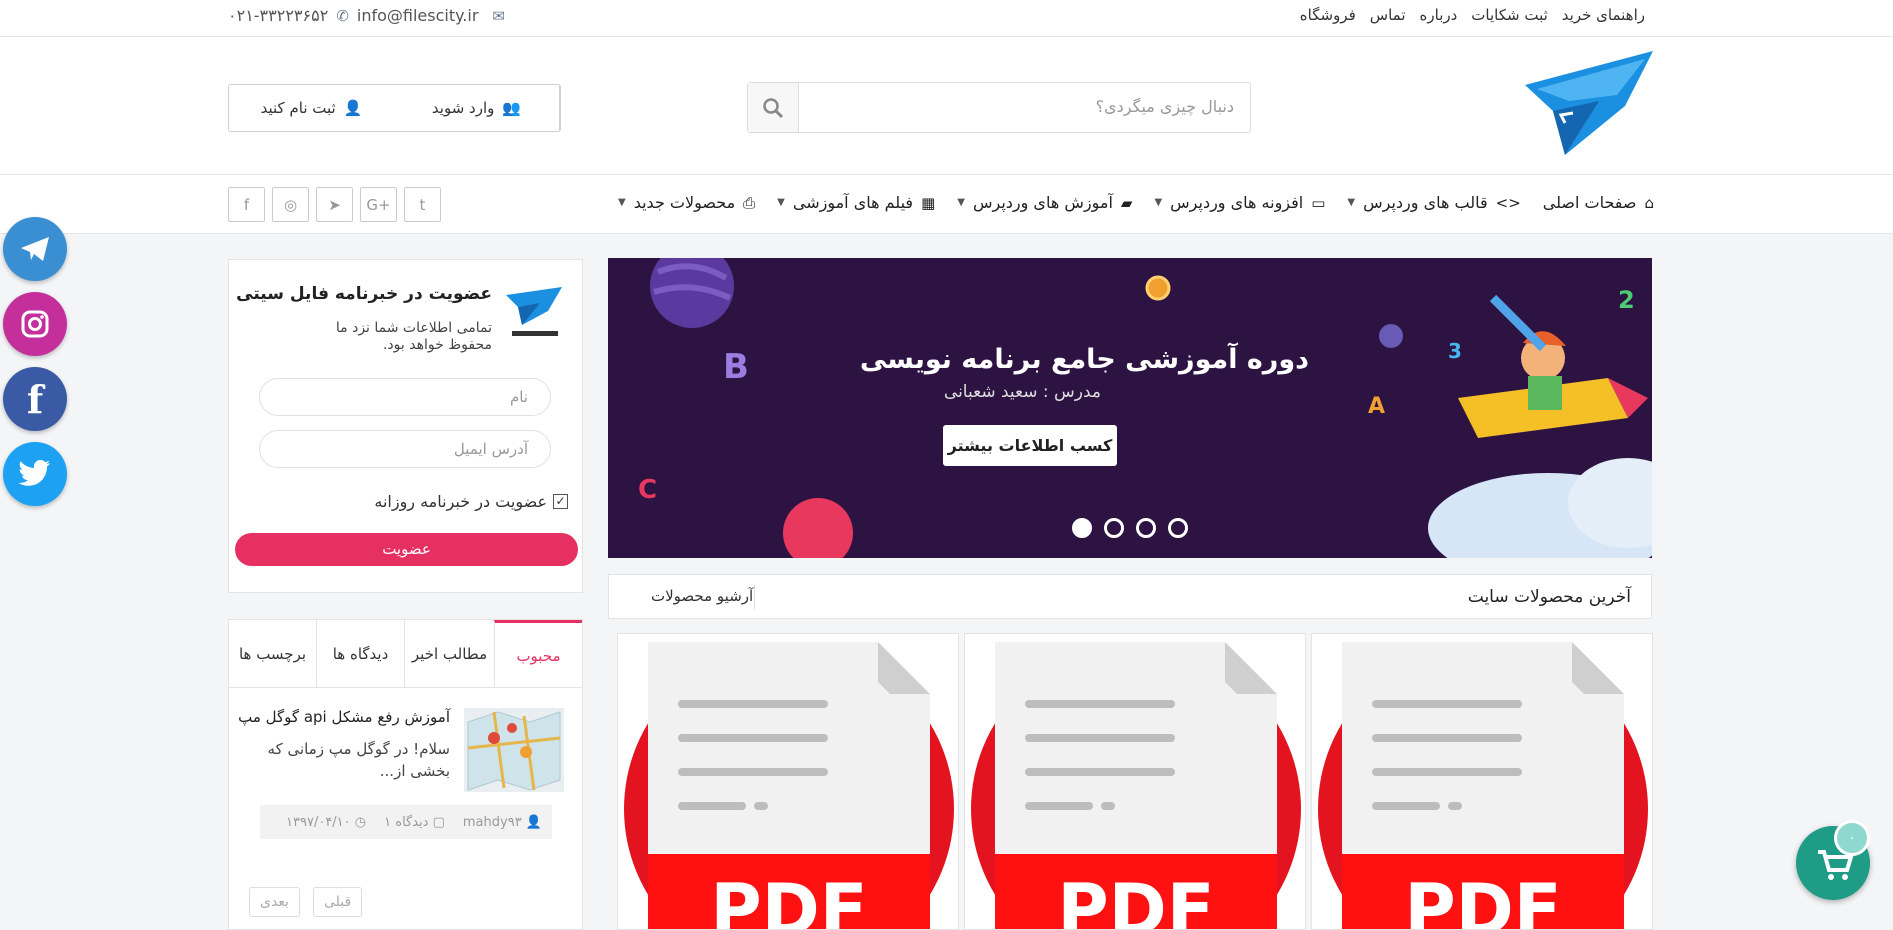 The image size is (1893, 930). Describe the element at coordinates (1022, 392) in the screenshot. I see `slide-subtitle: مدرس : سعید شعبانی` at that location.